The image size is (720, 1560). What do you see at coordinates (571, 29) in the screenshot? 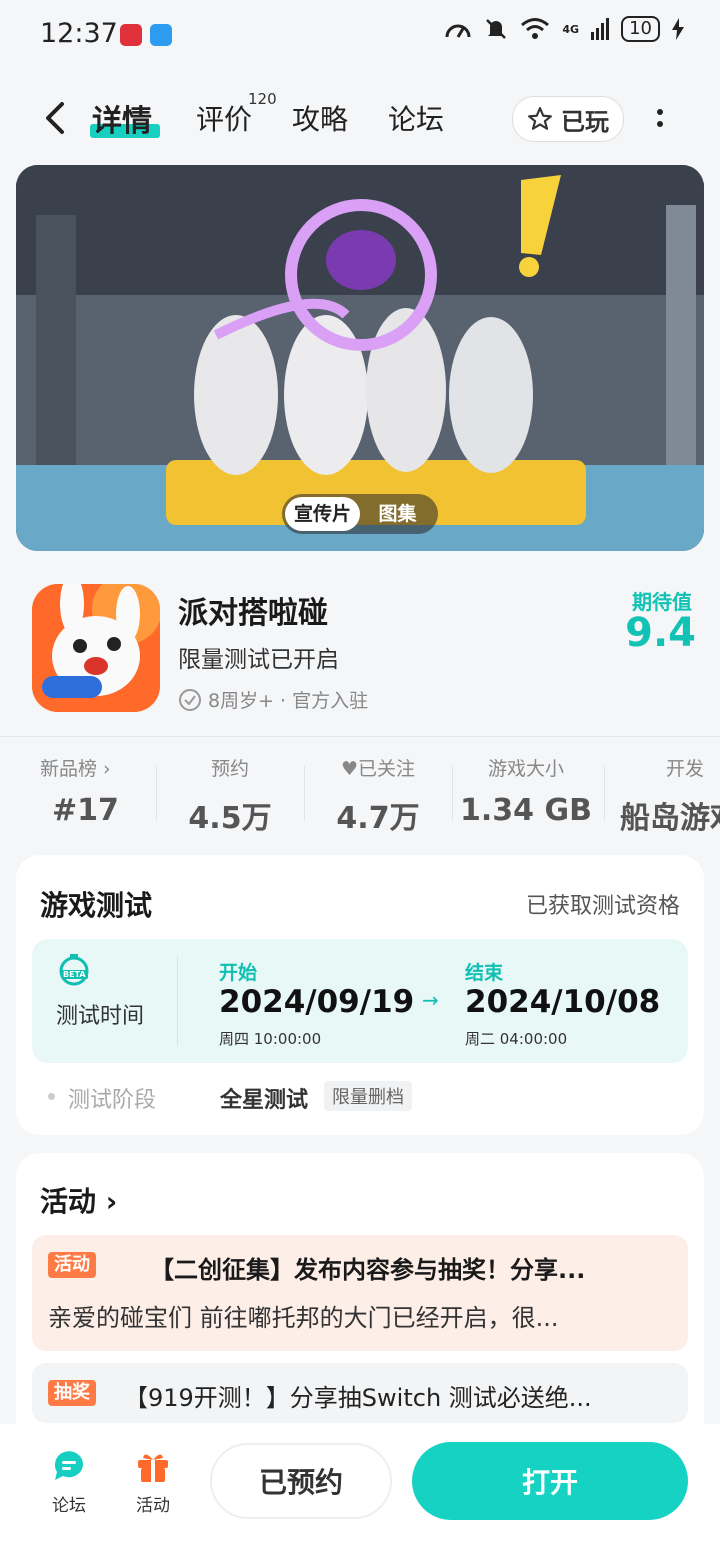
I see `network-label: 4G` at bounding box center [571, 29].